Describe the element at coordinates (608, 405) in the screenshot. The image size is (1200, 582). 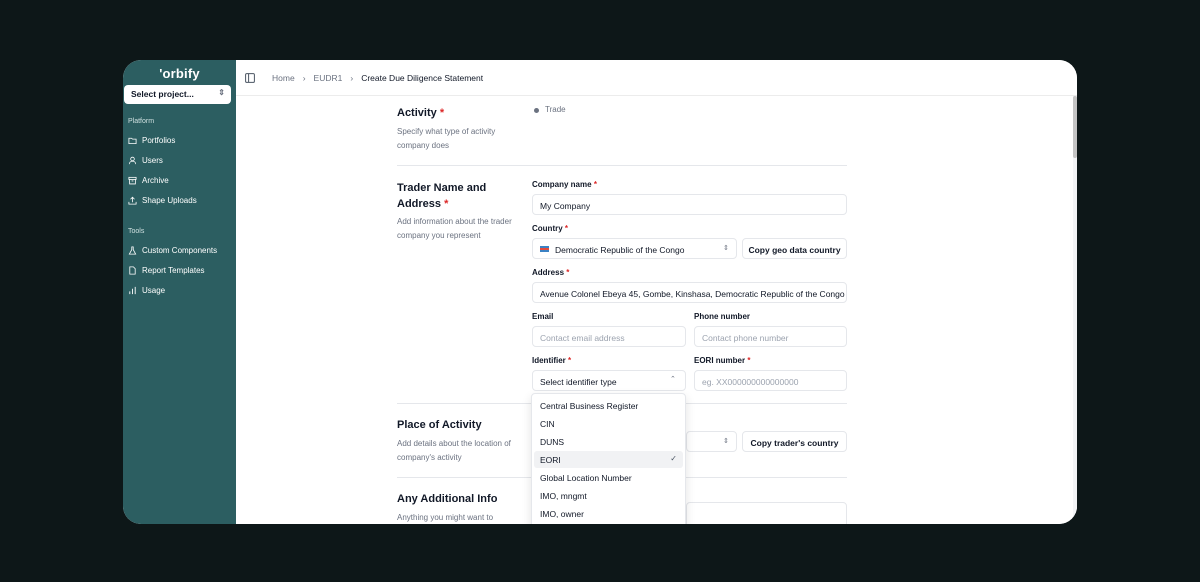
I see `dropdown-option: Central Business Register` at that location.